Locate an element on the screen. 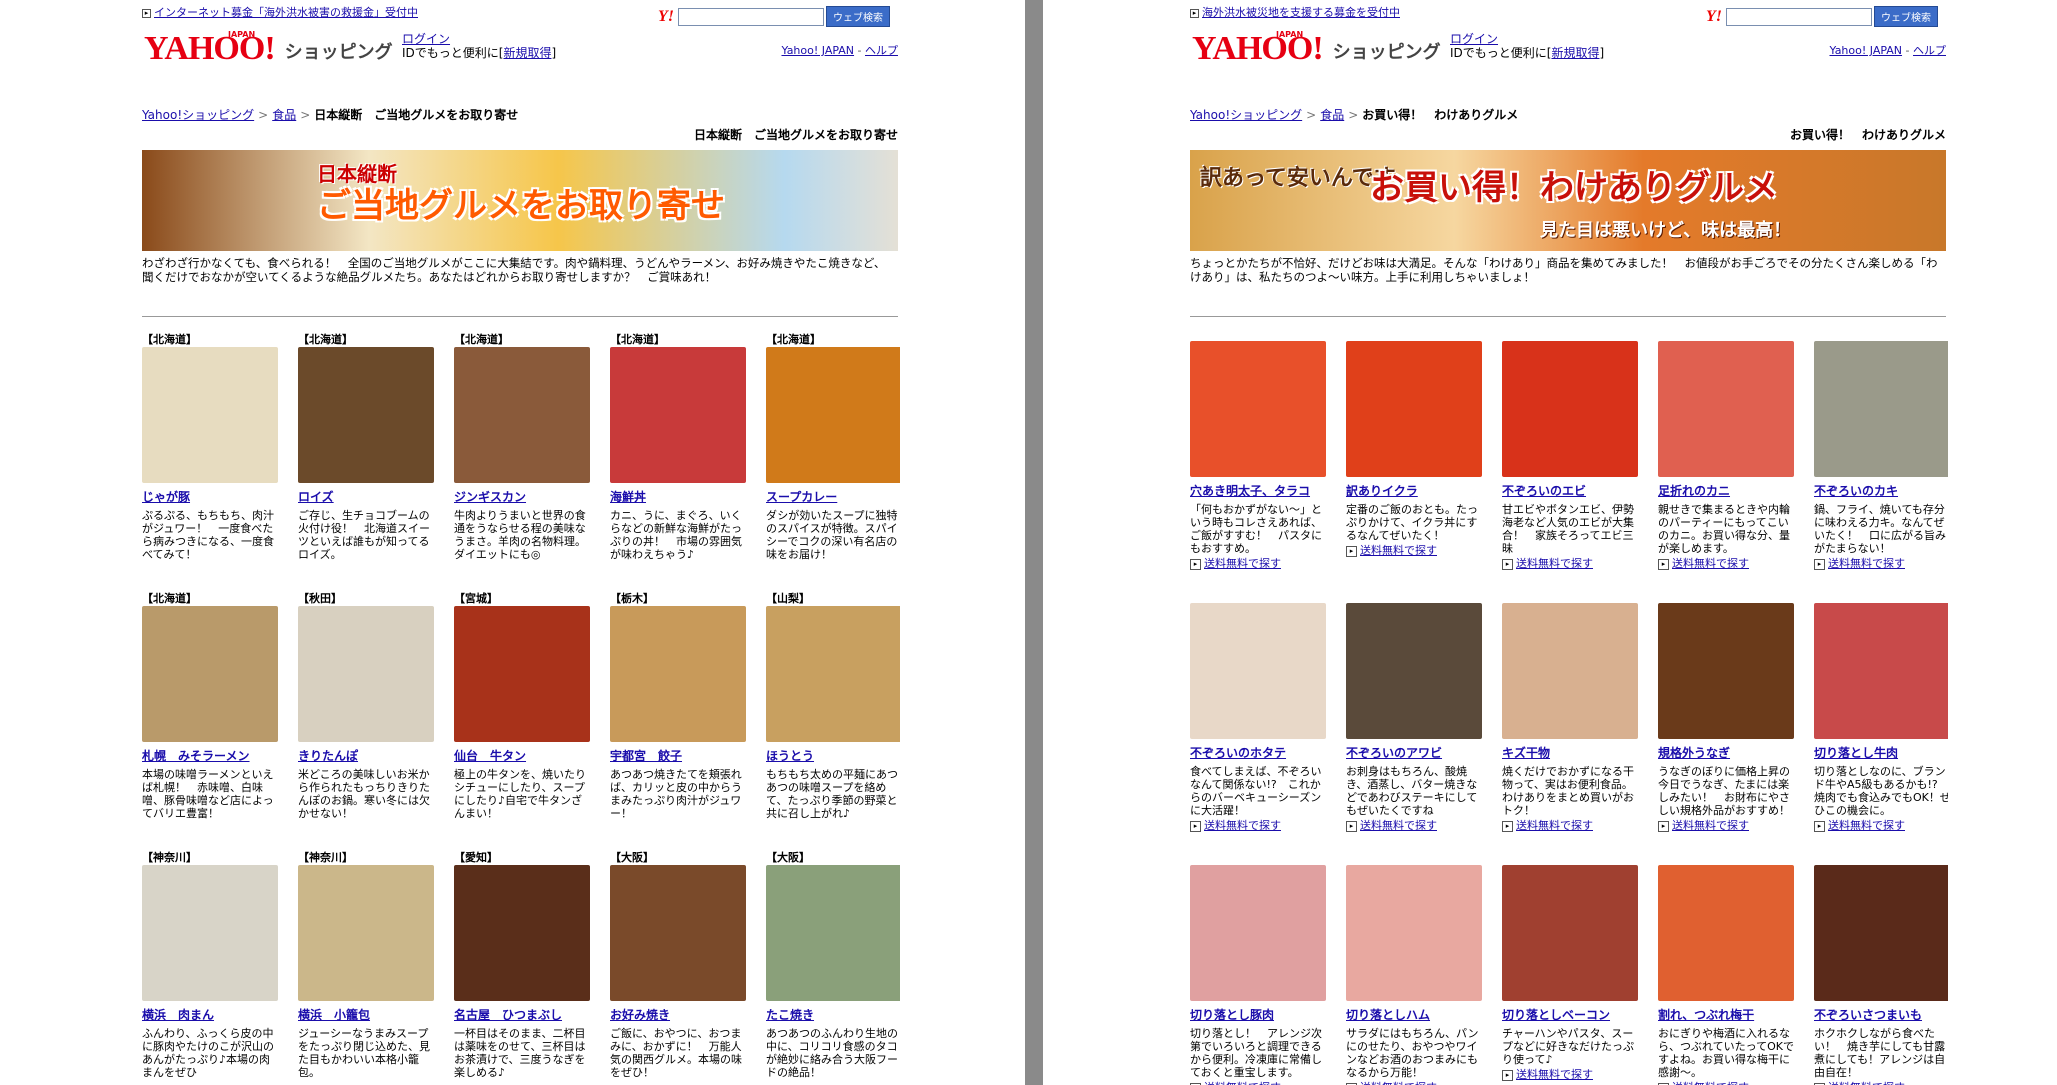 The width and height of the screenshot is (2057, 1085). news-link: ▸ 海外洪水被災地を支援する募金を受付中 is located at coordinates (1295, 12).